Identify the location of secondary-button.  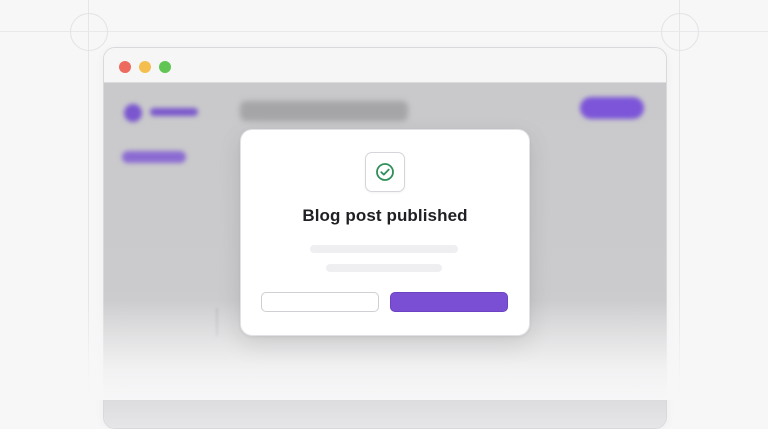
(320, 302).